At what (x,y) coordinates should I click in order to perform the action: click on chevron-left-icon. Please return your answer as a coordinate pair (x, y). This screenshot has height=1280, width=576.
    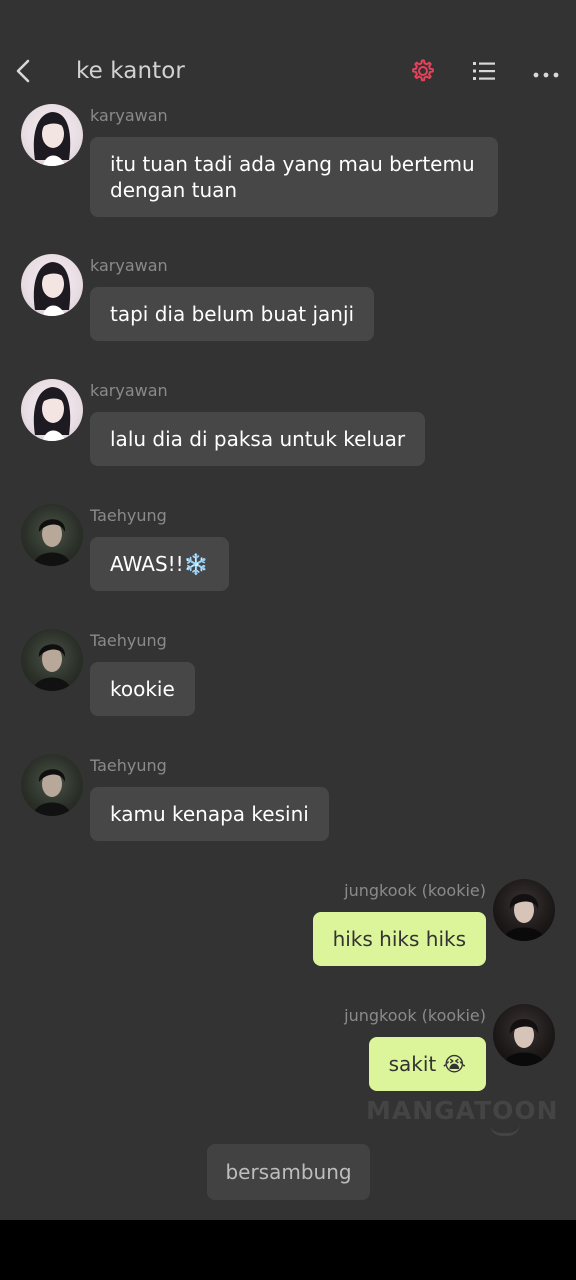
    Looking at the image, I should click on (24, 73).